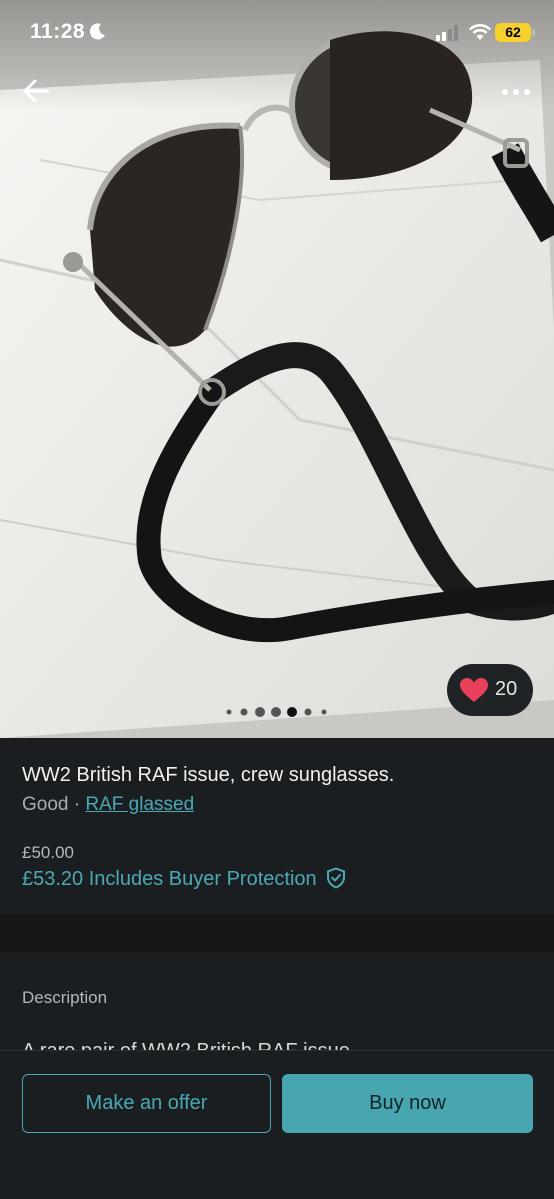  I want to click on make-offer-button: Make an offer, so click(146, 1103).